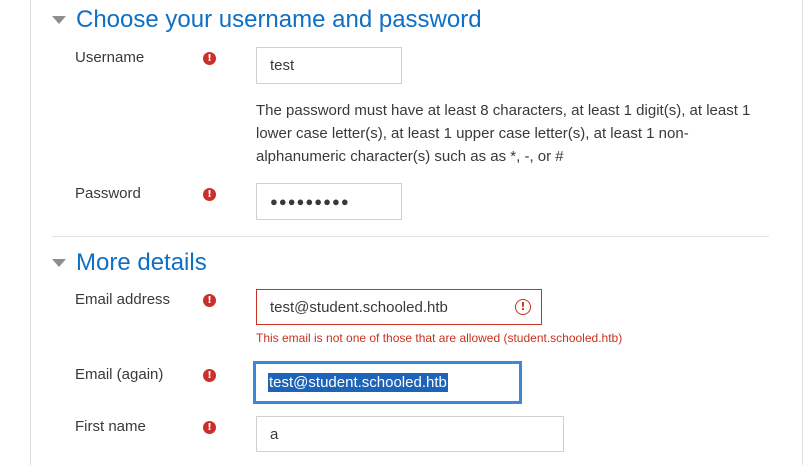  I want to click on username-value: test, so click(282, 65).